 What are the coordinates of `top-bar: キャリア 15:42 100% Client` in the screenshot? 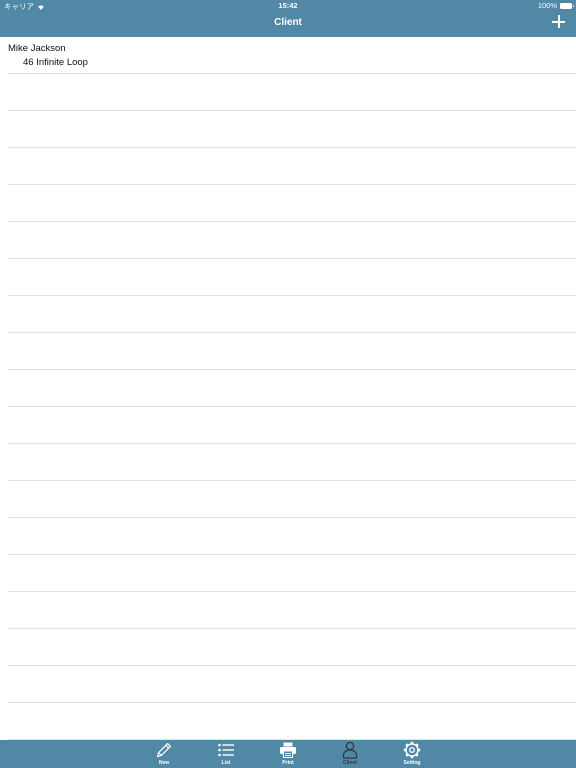 It's located at (288, 18).